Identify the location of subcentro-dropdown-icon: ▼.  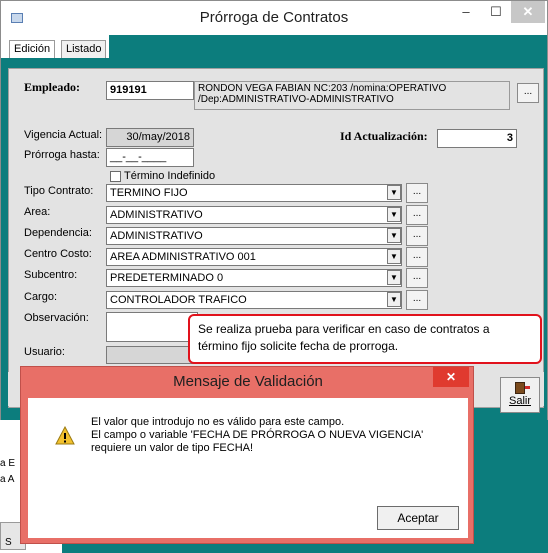
(394, 277).